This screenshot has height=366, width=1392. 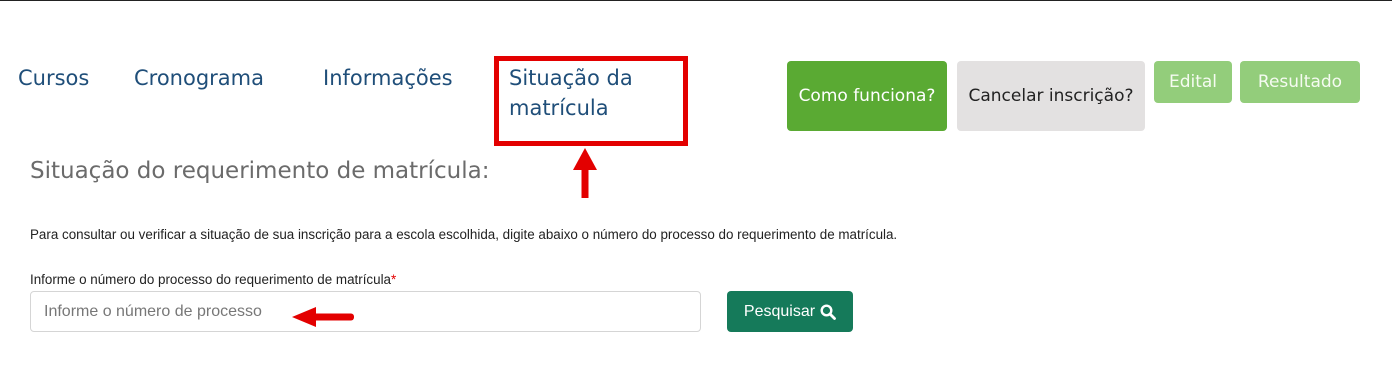 What do you see at coordinates (1193, 82) in the screenshot?
I see `edital-button: Edital` at bounding box center [1193, 82].